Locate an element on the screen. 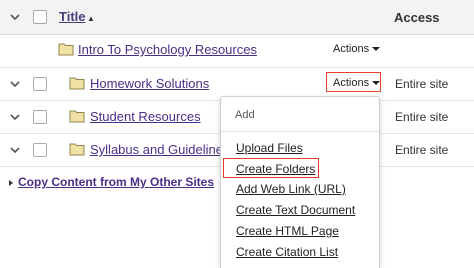  table-row: Intro To Psychology Resources Actions is located at coordinates (237, 51).